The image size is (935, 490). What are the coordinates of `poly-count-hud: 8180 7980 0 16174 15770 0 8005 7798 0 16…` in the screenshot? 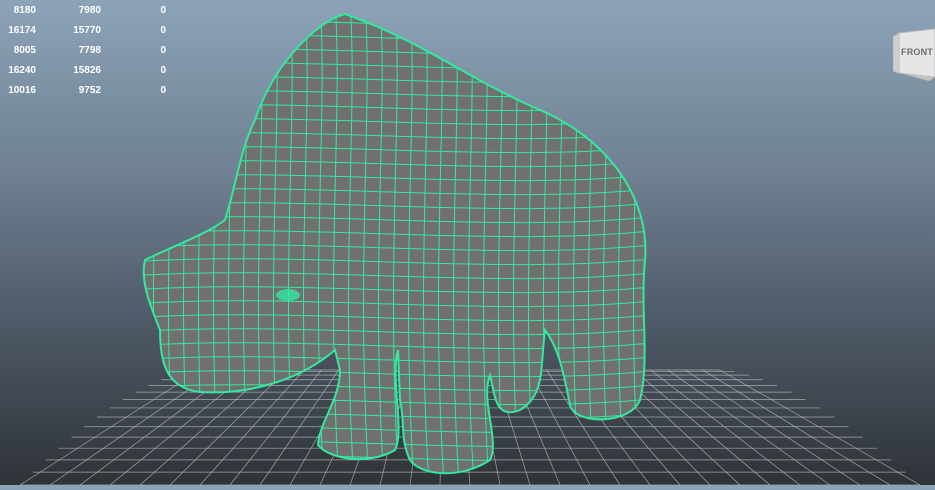 It's located at (90, 50).